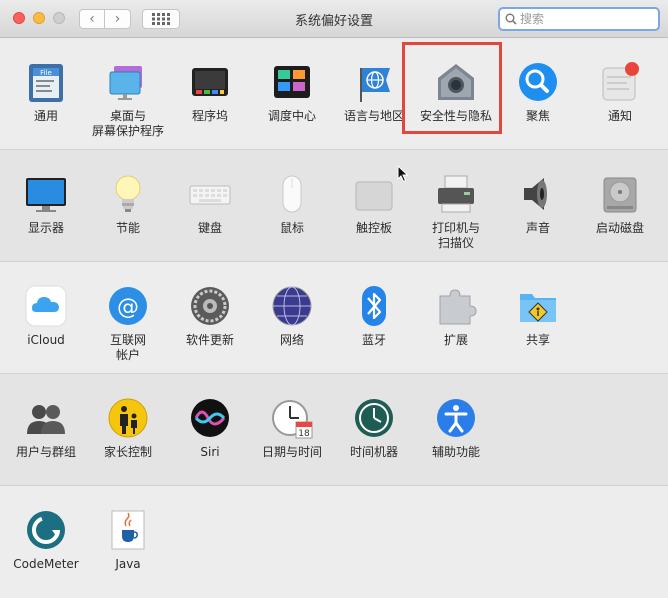 Image resolution: width=668 pixels, height=598 pixels. What do you see at coordinates (292, 82) in the screenshot?
I see `mission-control-icon` at bounding box center [292, 82].